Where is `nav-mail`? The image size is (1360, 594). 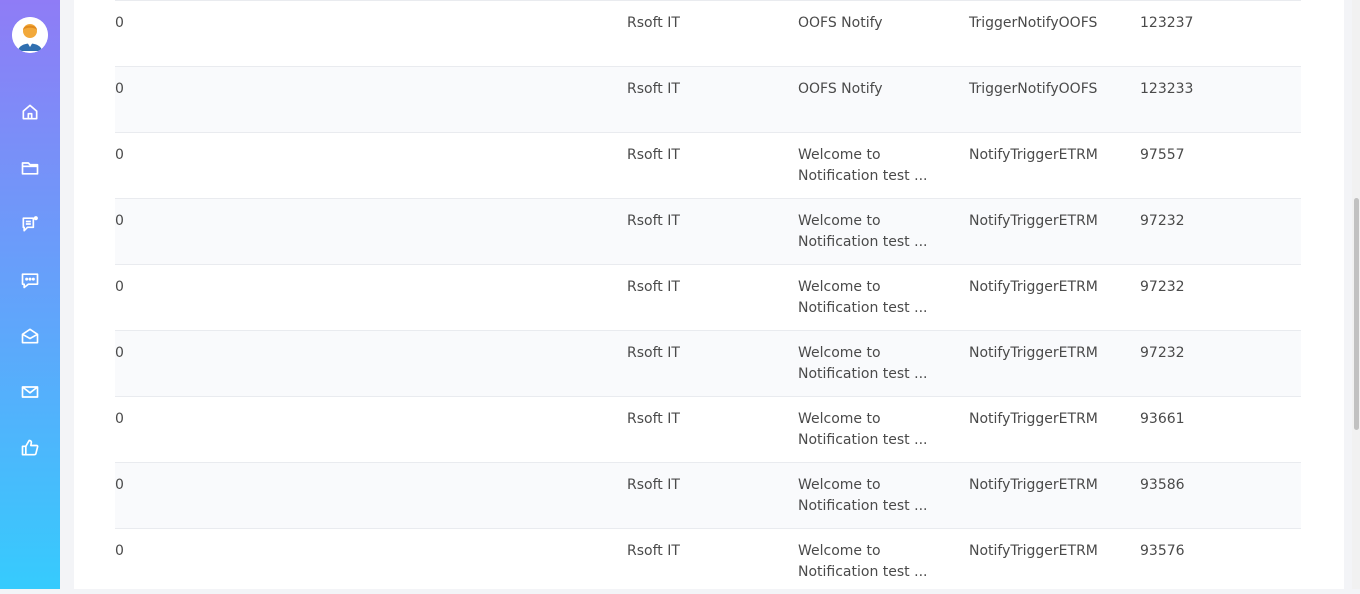 nav-mail is located at coordinates (30, 392).